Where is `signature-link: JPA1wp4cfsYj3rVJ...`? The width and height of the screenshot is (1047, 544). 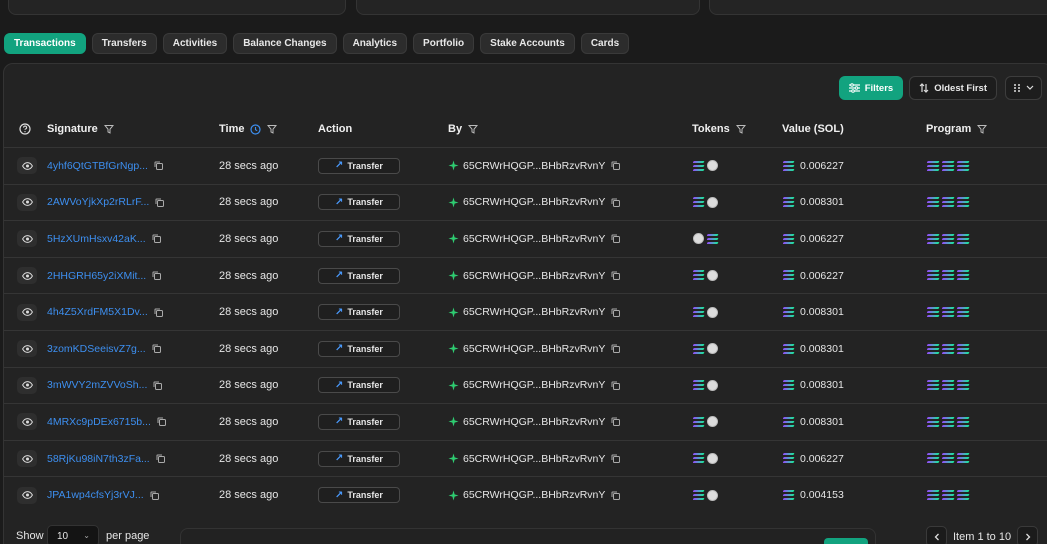 signature-link: JPA1wp4cfsYj3rVJ... is located at coordinates (95, 495).